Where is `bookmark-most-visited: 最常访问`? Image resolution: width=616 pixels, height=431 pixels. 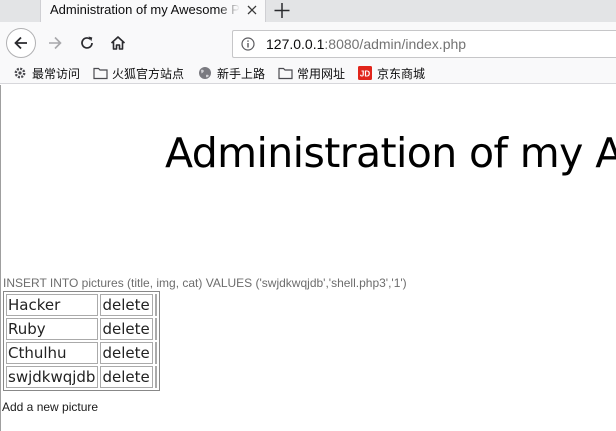
bookmark-most-visited: 最常访问 is located at coordinates (49, 73).